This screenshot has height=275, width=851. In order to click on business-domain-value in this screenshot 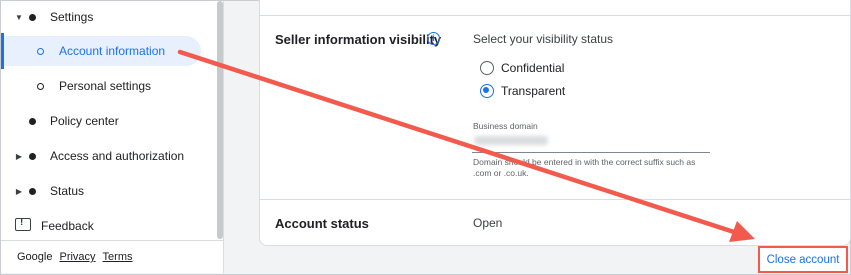, I will do `click(511, 140)`.